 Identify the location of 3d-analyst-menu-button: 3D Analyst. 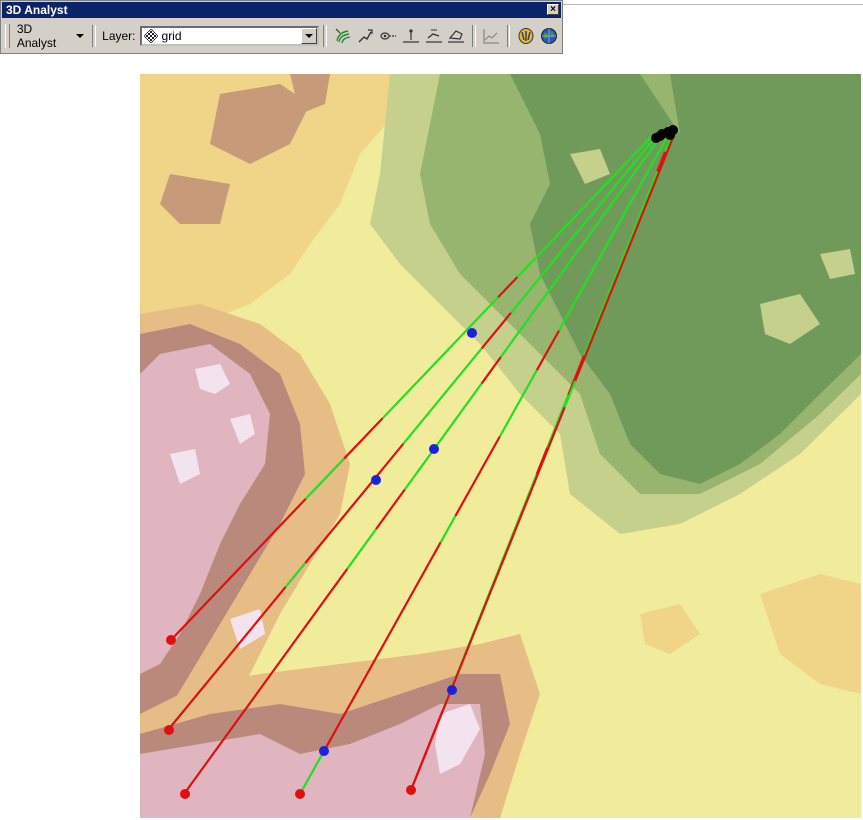
(50, 36).